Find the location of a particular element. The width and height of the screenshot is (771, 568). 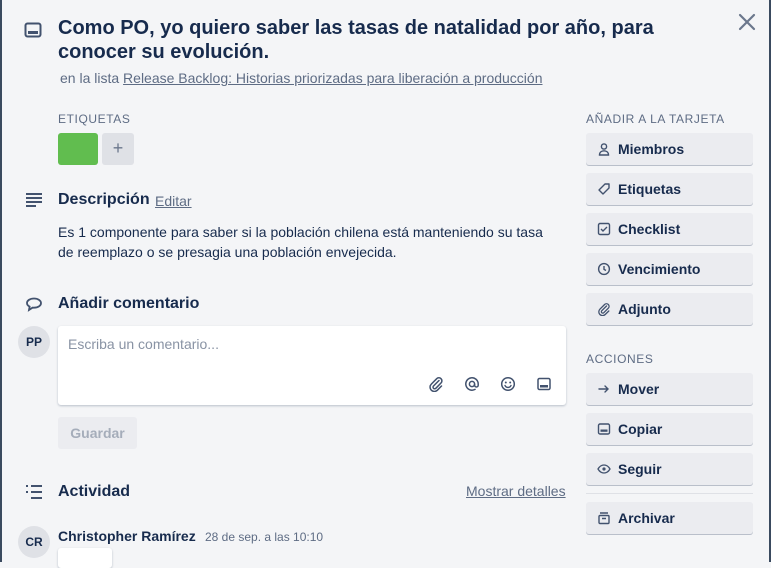

label-chip-green is located at coordinates (78, 149).